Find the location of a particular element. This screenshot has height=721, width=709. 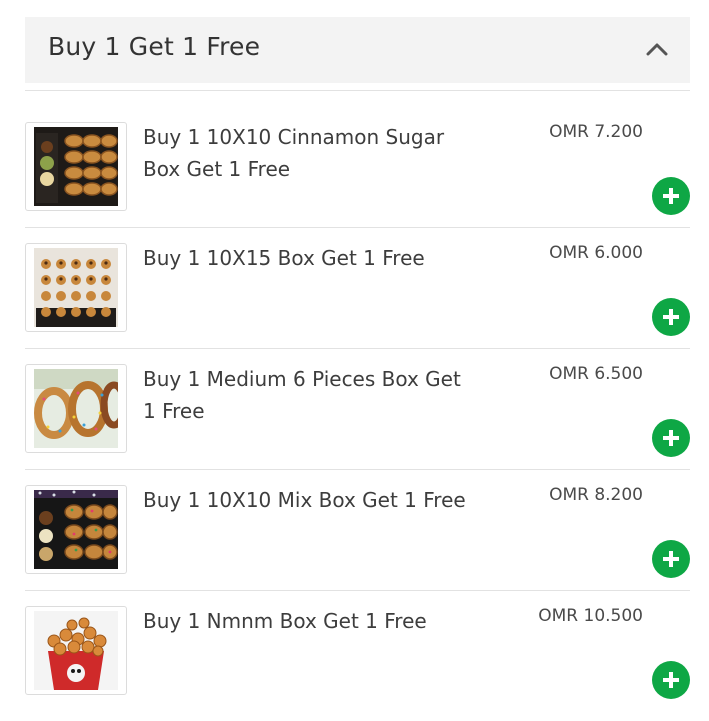

product-price: OMR 7.200 is located at coordinates (596, 132).